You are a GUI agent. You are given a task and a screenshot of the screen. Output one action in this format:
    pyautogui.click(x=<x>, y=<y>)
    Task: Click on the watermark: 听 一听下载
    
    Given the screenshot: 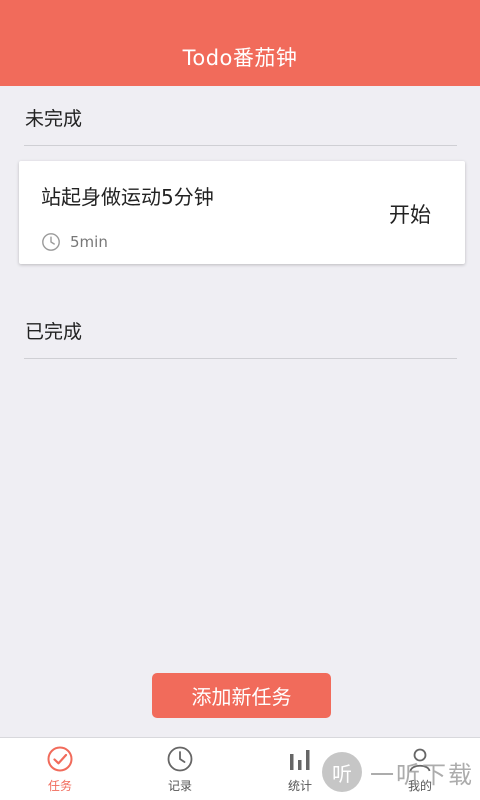 What is the action you would take?
    pyautogui.click(x=398, y=772)
    